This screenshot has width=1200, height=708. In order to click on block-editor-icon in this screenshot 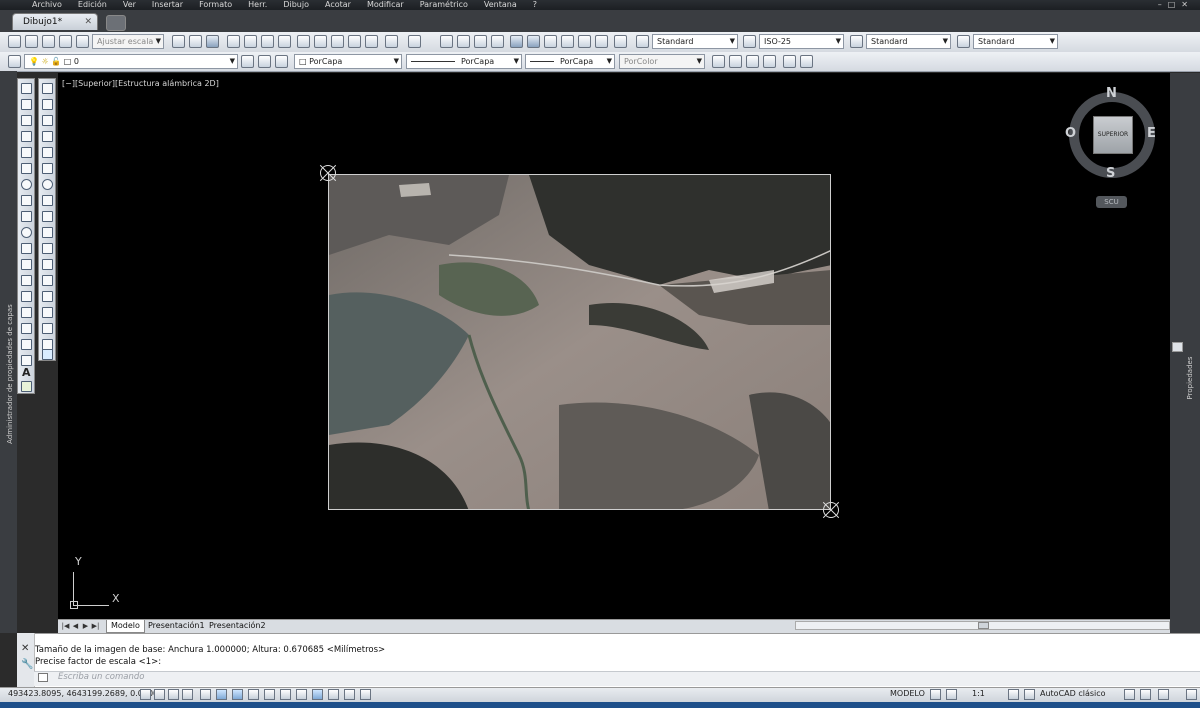, I will do `click(371, 41)`.